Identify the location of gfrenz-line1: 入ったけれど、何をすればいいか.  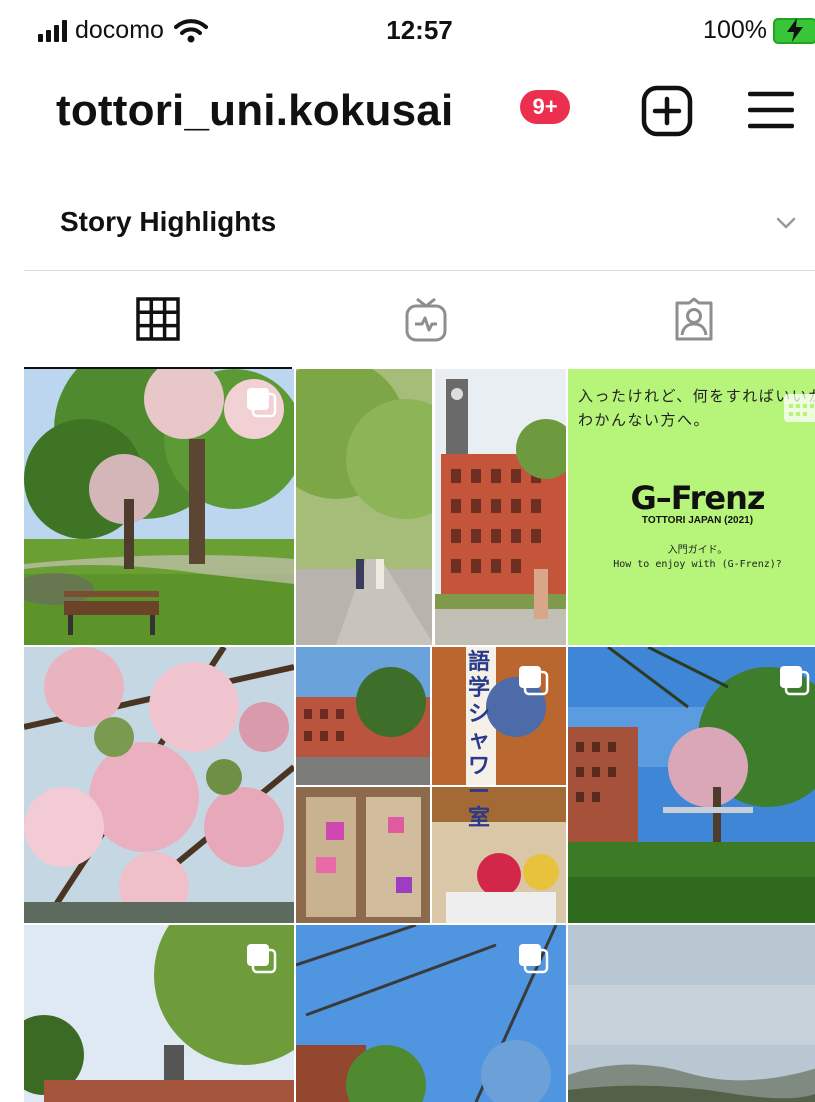
(696, 396).